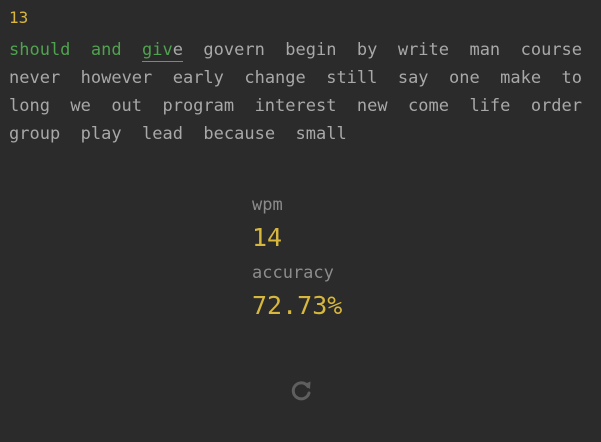 This screenshot has height=442, width=601. Describe the element at coordinates (572, 78) in the screenshot. I see `word-upcoming: to` at that location.